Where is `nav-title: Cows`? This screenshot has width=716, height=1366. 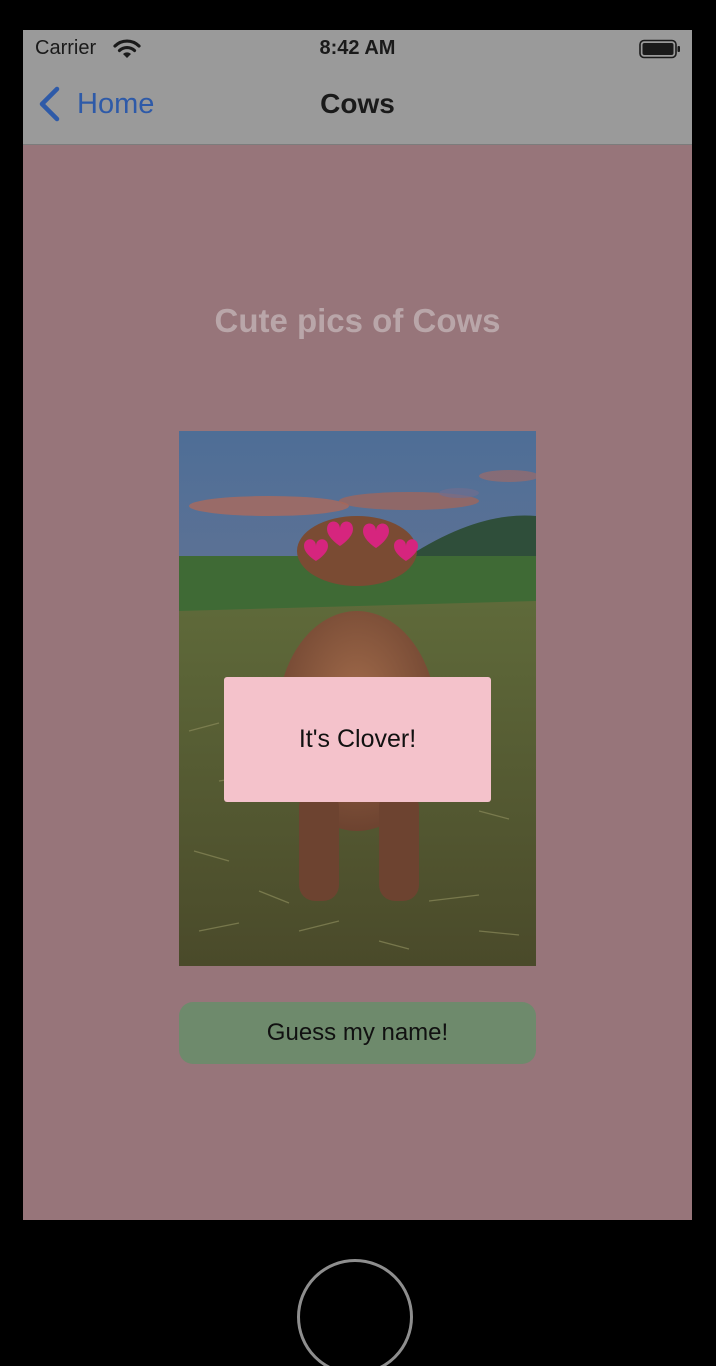 nav-title: Cows is located at coordinates (357, 103).